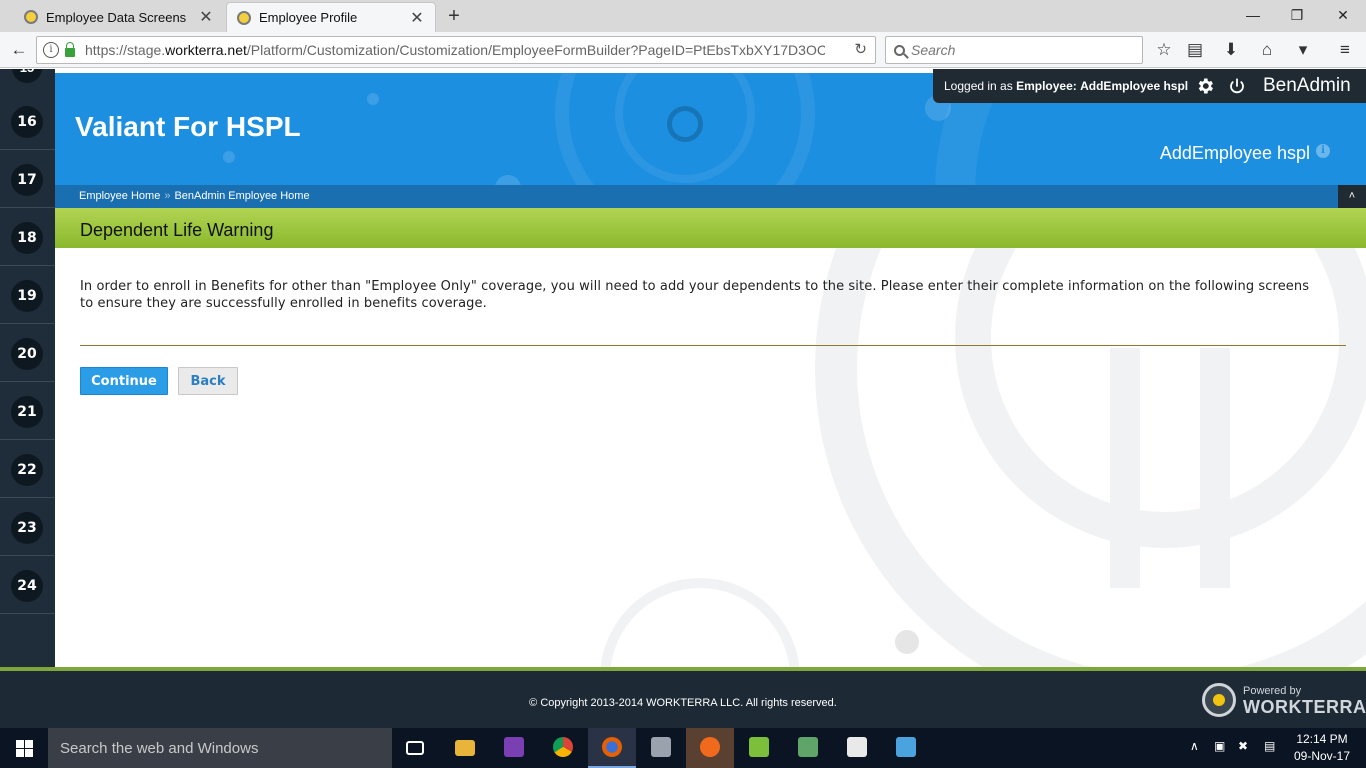  I want to click on step-item: 20, so click(27, 353).